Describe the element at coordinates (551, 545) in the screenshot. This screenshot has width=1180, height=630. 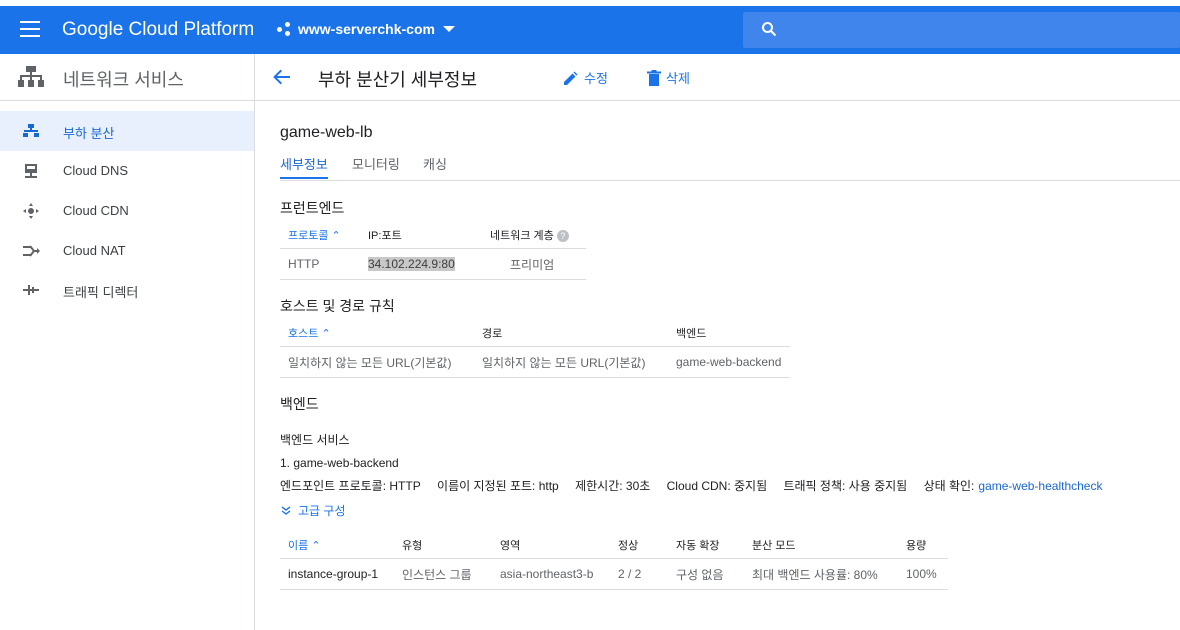
I see `column-header-zone: 영역` at that location.